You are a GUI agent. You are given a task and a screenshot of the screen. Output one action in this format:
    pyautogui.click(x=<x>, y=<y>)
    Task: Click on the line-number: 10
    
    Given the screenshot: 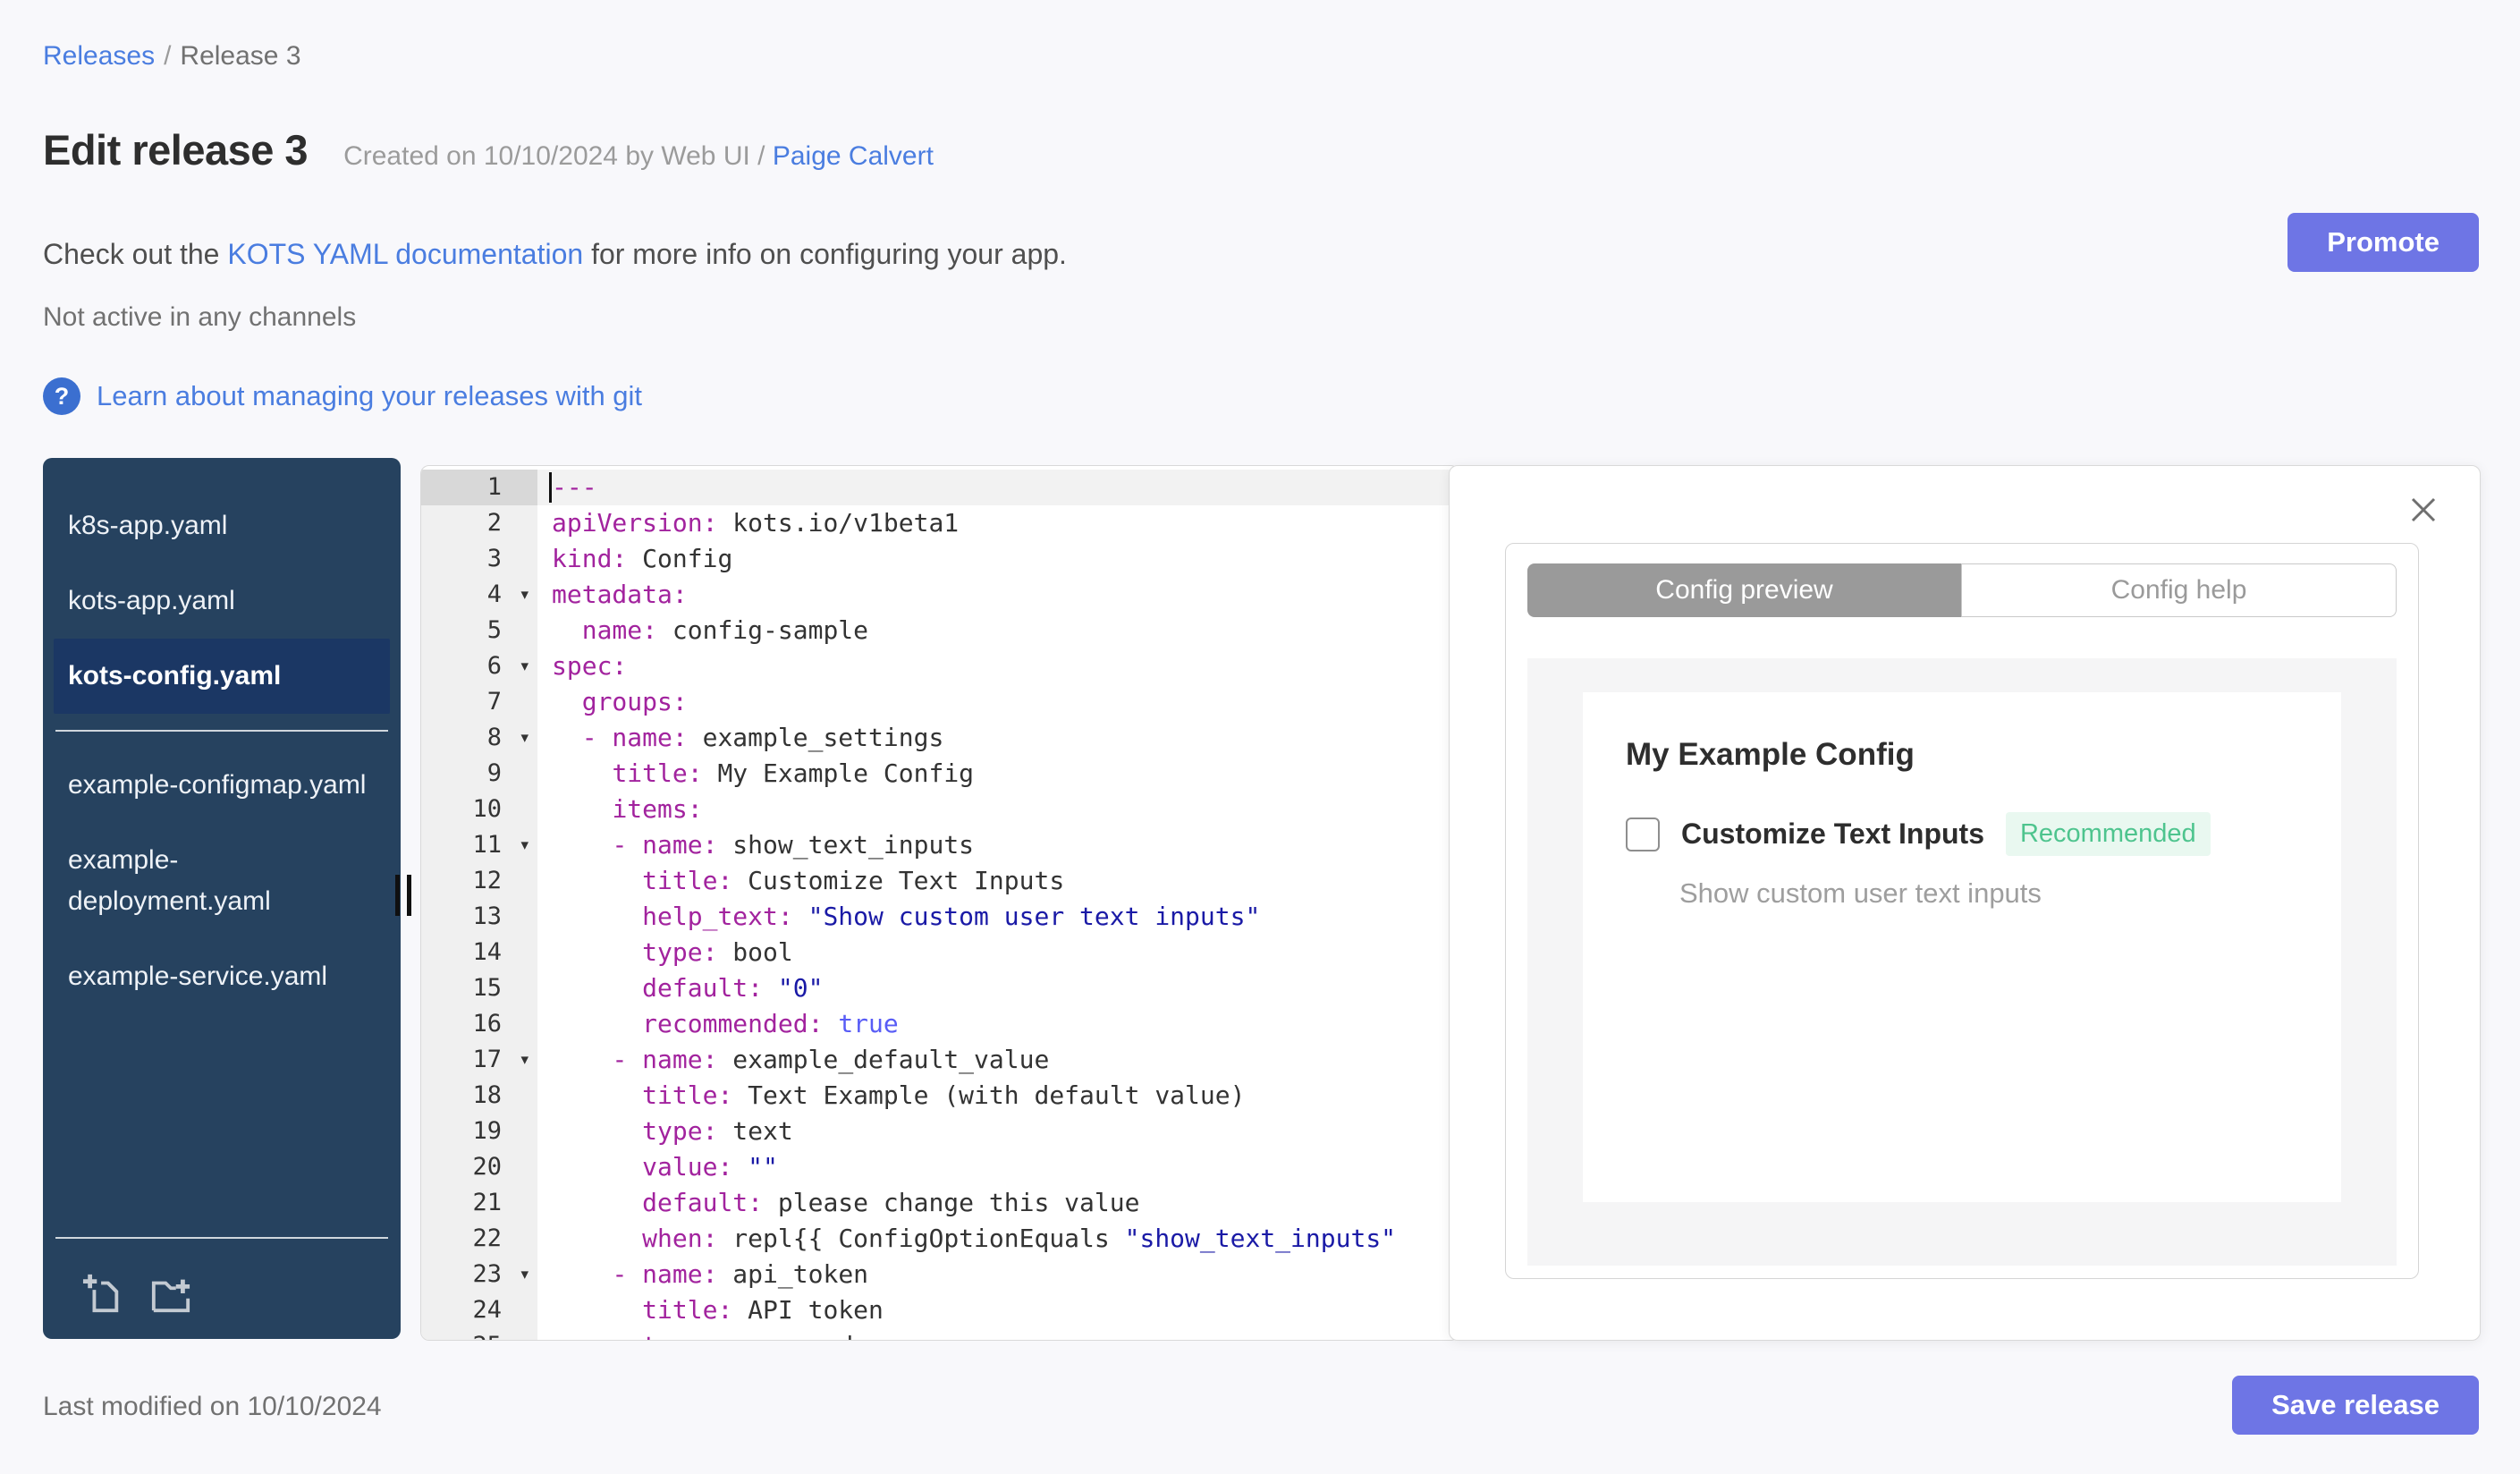 What is the action you would take?
    pyautogui.click(x=479, y=809)
    